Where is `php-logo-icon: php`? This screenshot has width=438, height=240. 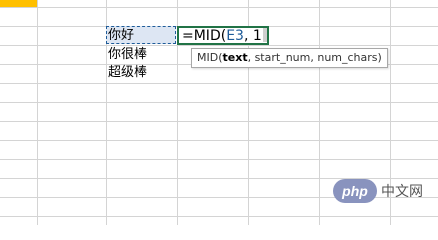 php-logo-icon: php is located at coordinates (355, 191).